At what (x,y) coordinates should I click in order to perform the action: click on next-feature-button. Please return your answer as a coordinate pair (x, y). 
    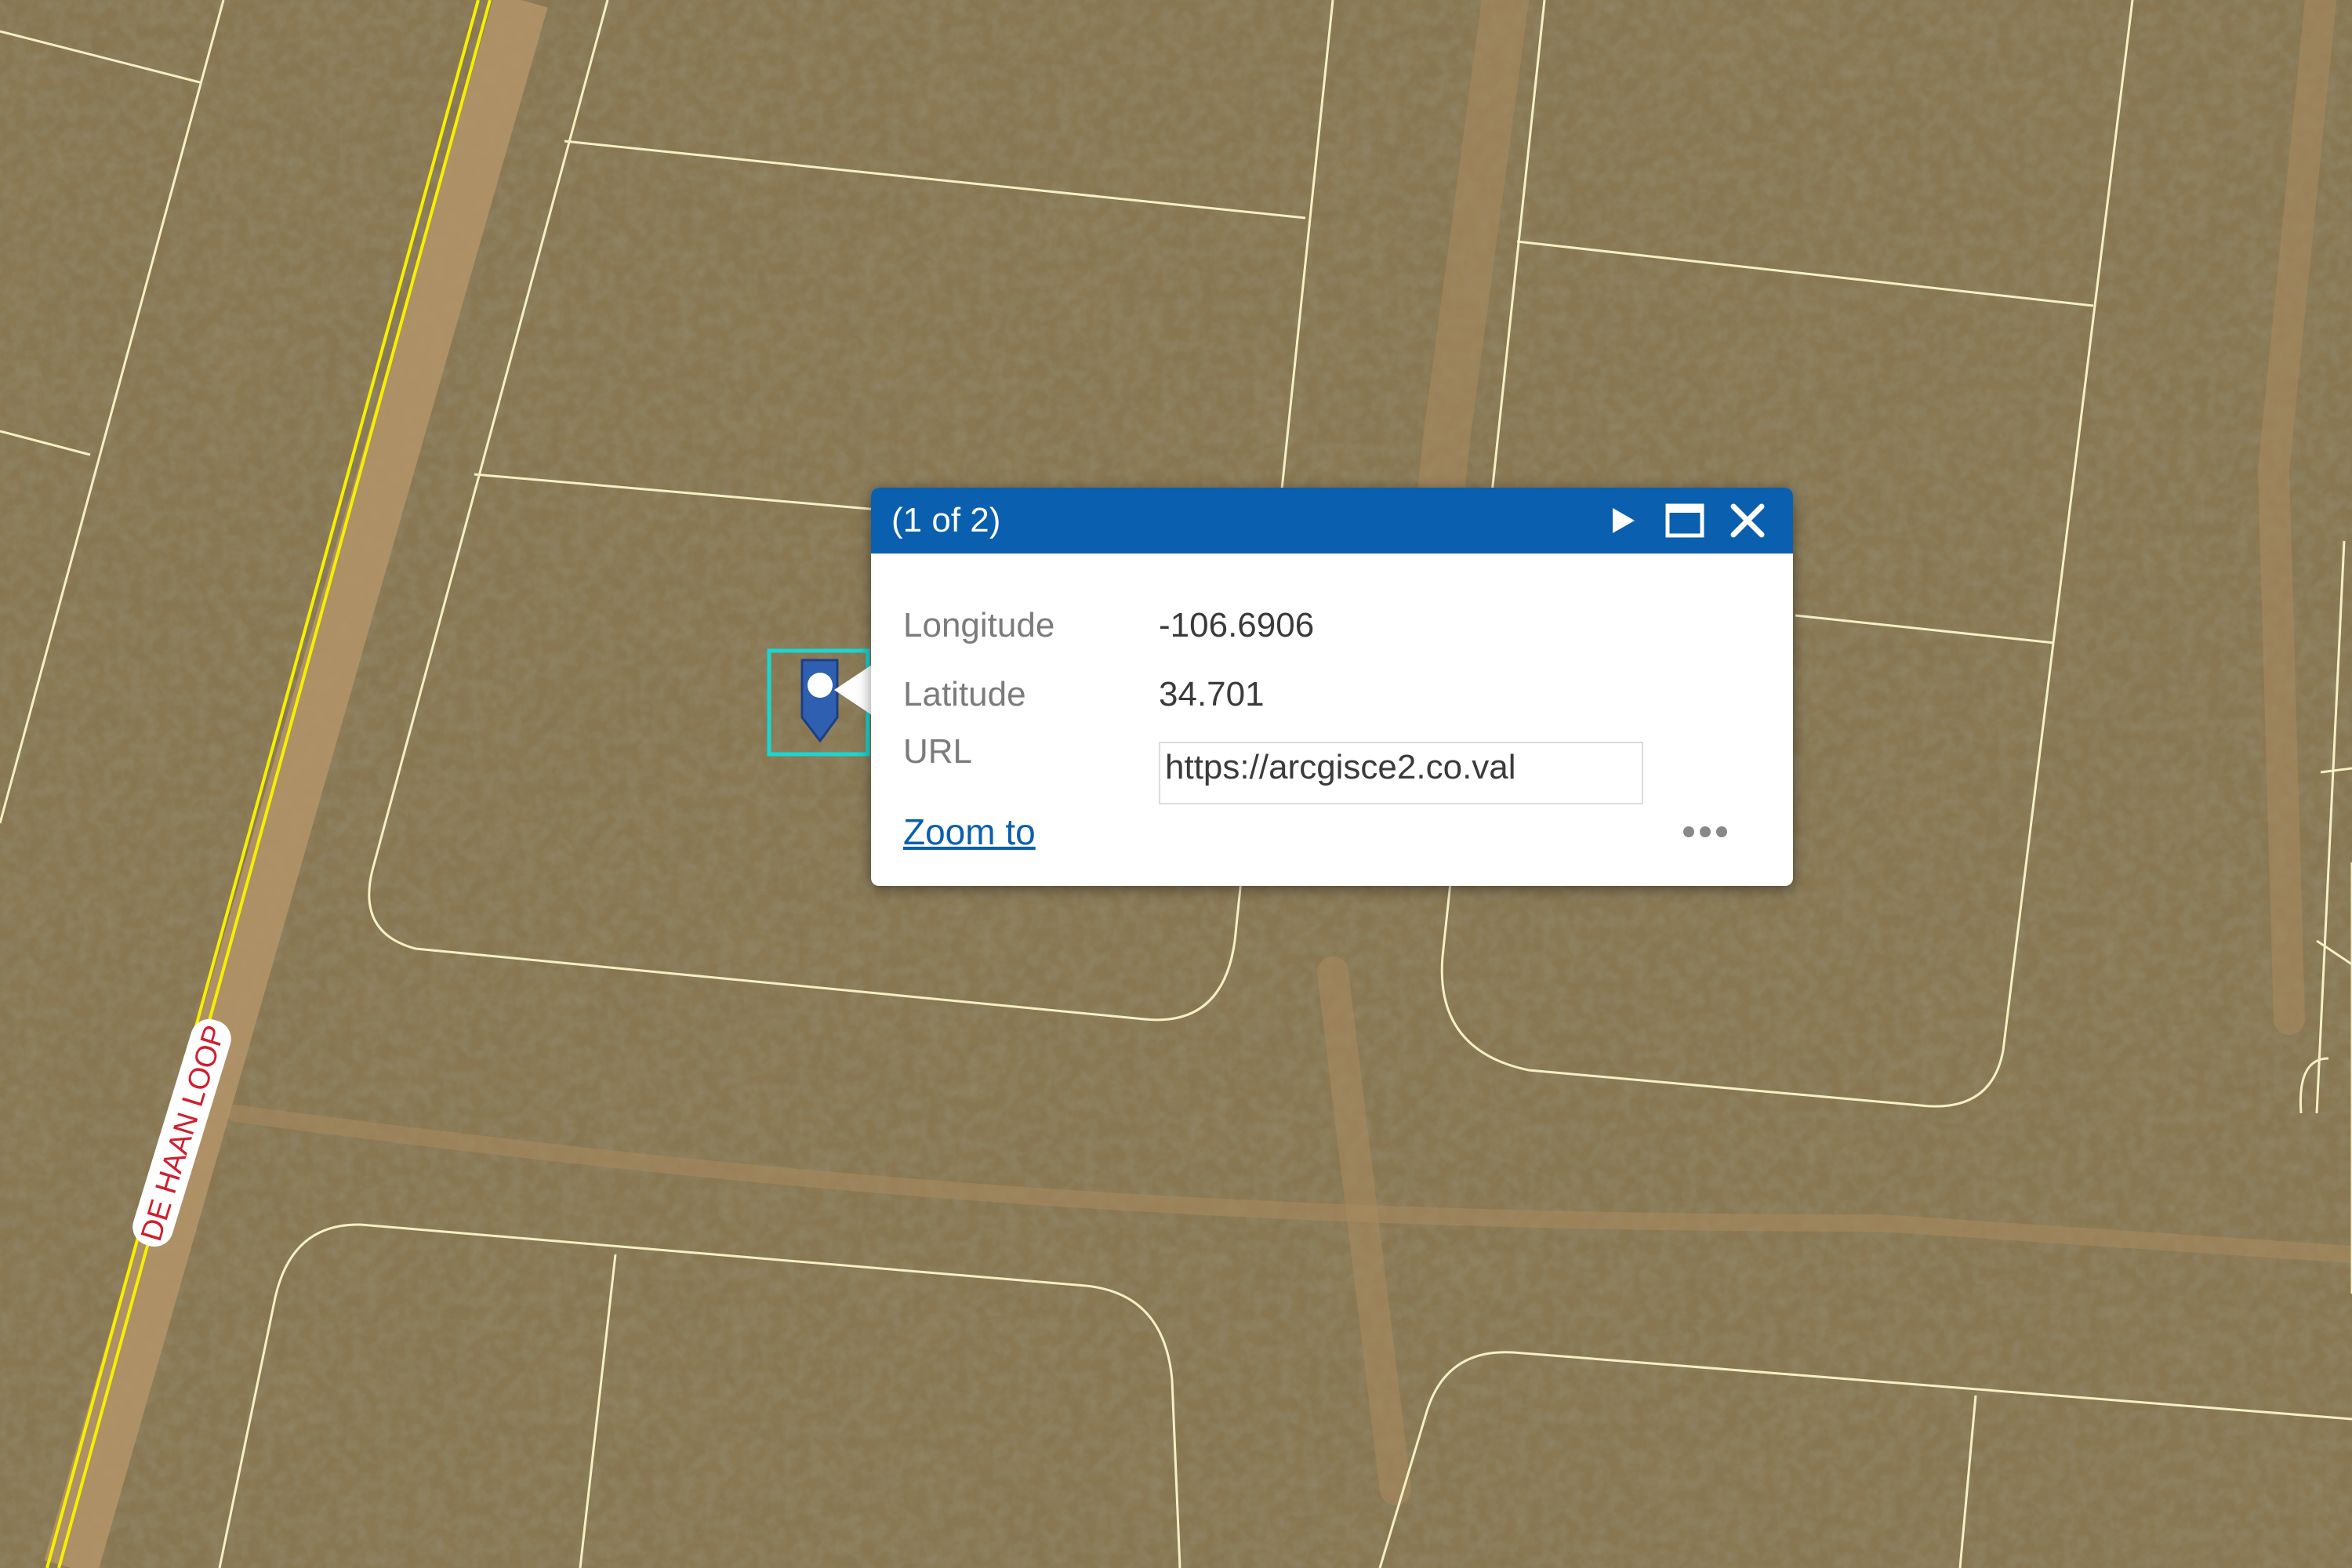
    Looking at the image, I should click on (1622, 520).